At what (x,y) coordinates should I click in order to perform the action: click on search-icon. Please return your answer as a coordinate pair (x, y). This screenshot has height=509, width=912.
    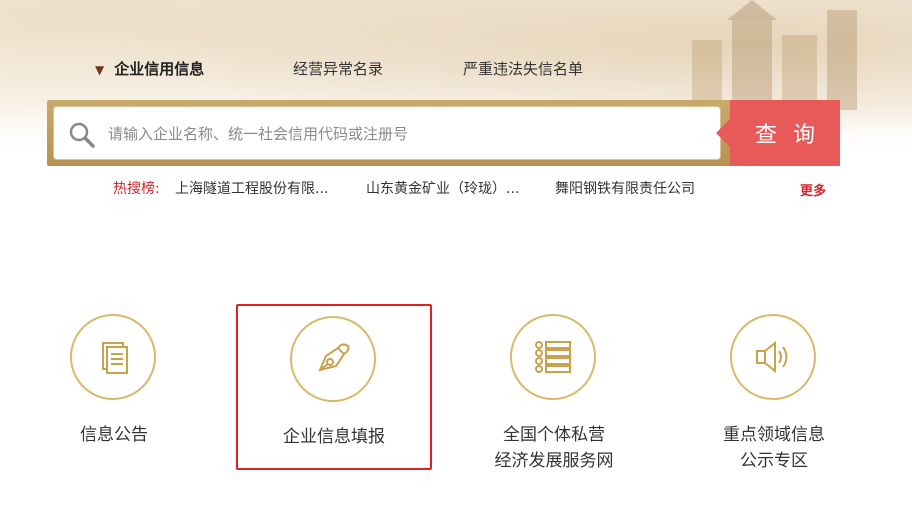
    Looking at the image, I should click on (82, 135).